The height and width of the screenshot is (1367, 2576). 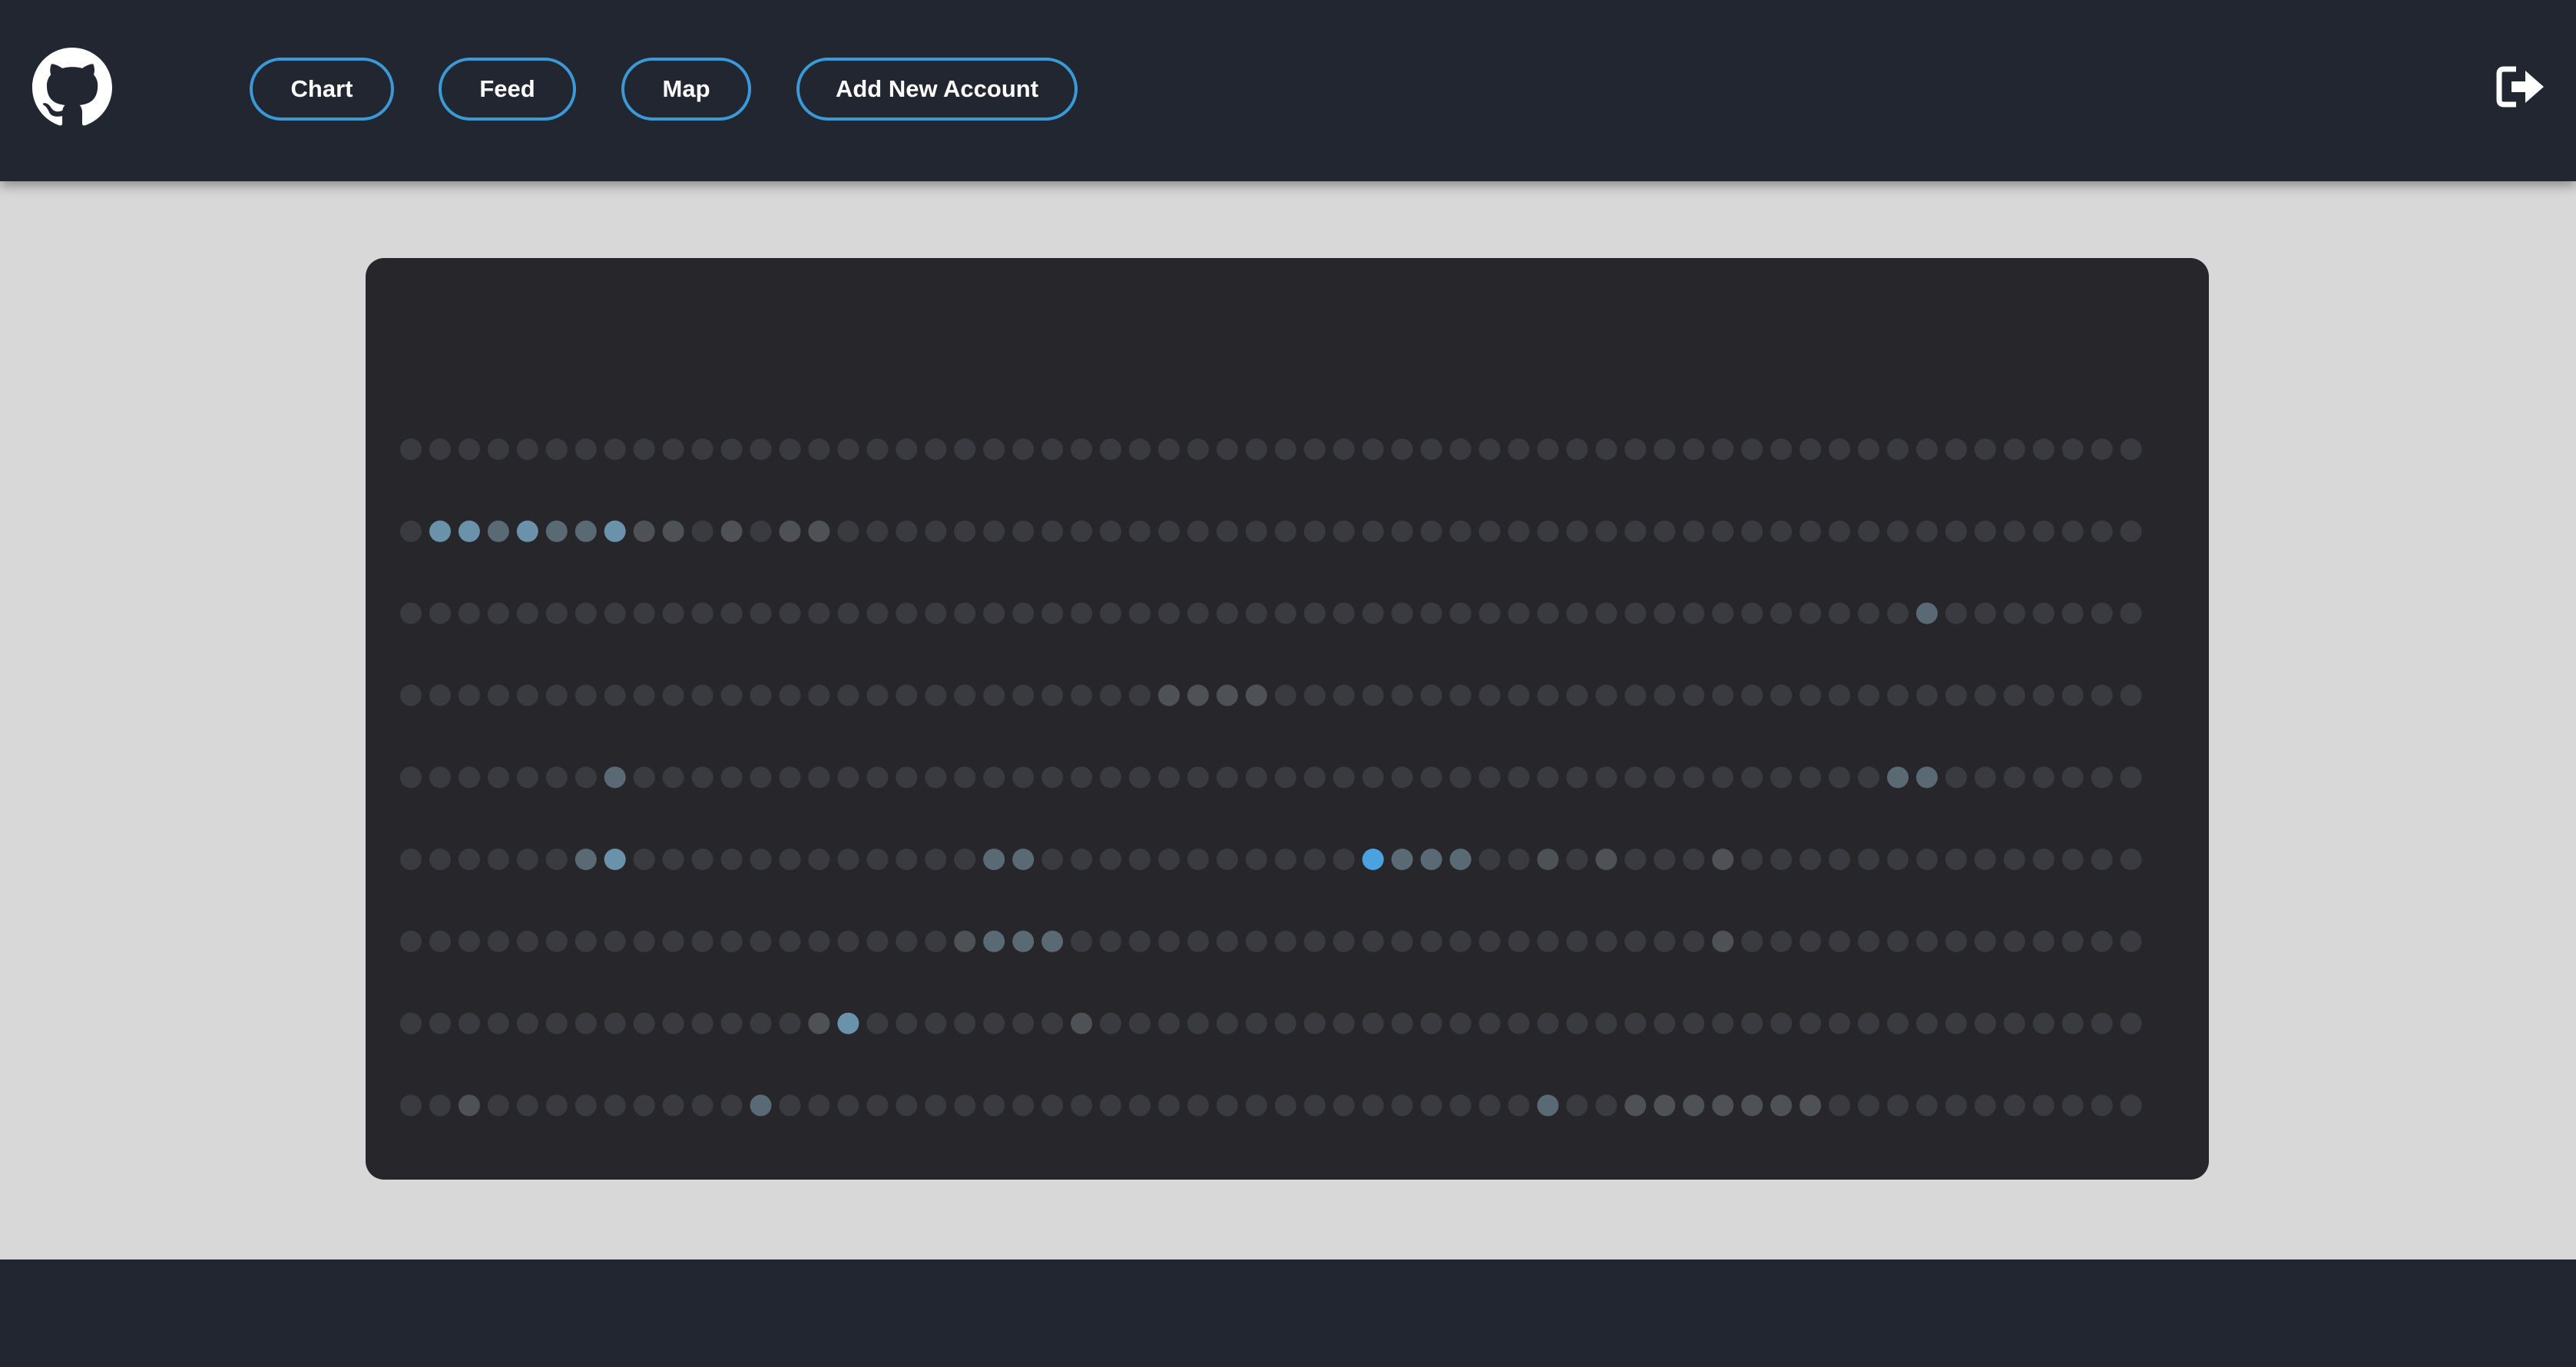 I want to click on chart-button: Chart, so click(x=322, y=89).